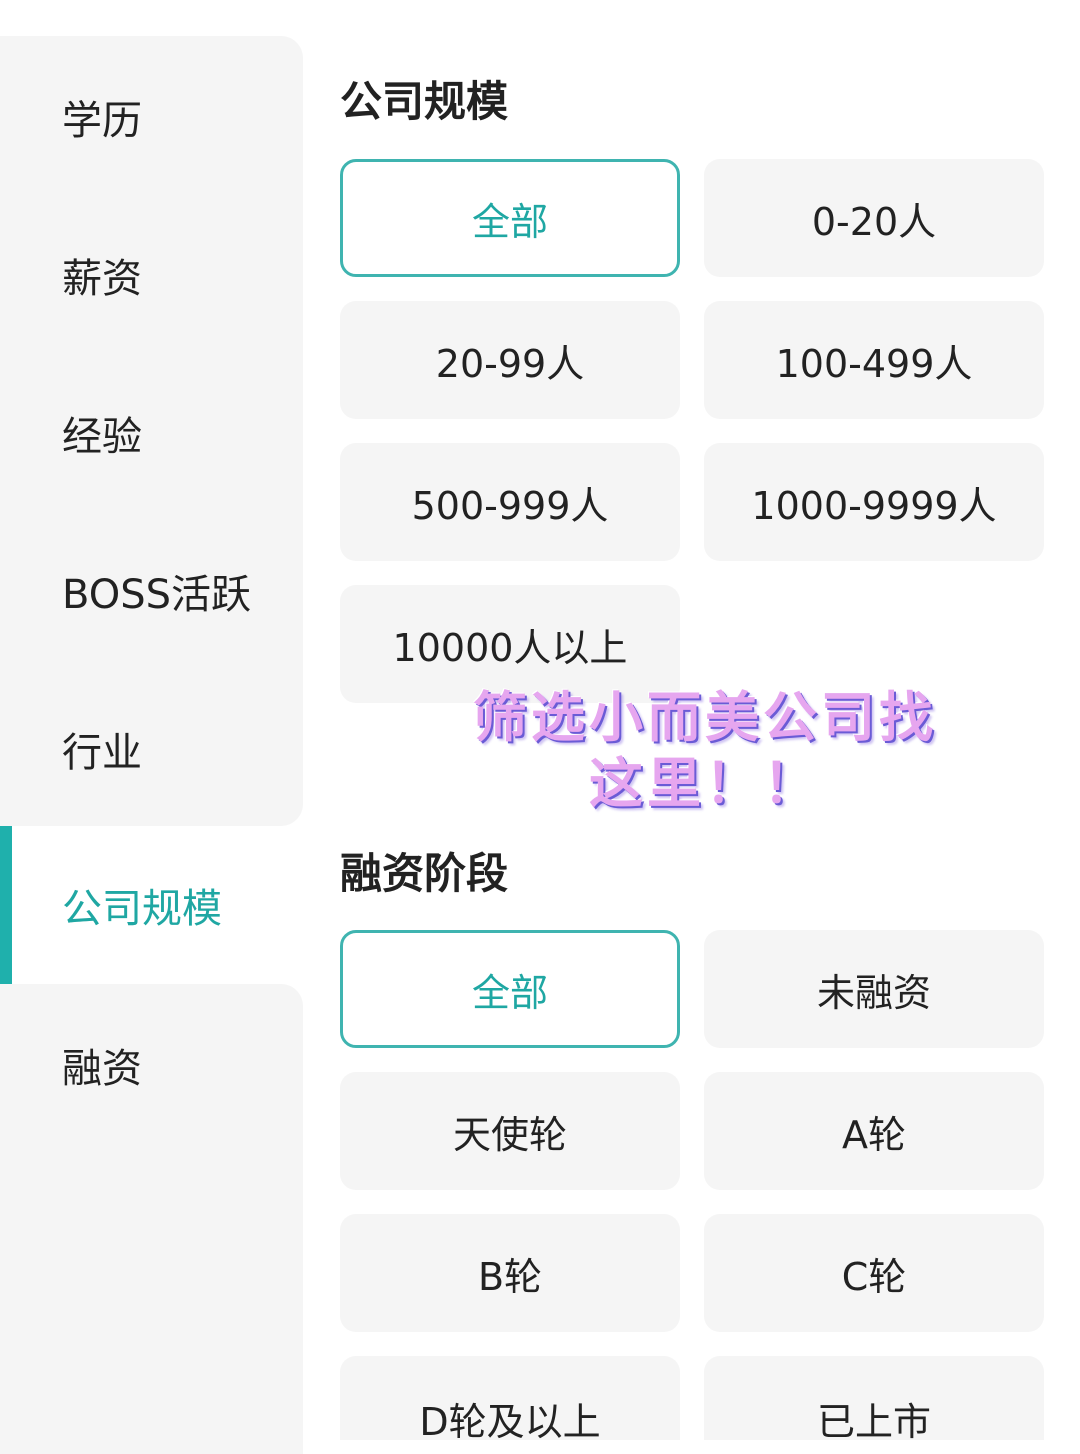  I want to click on option-size-1000-9999: 1000-9999人, so click(874, 502).